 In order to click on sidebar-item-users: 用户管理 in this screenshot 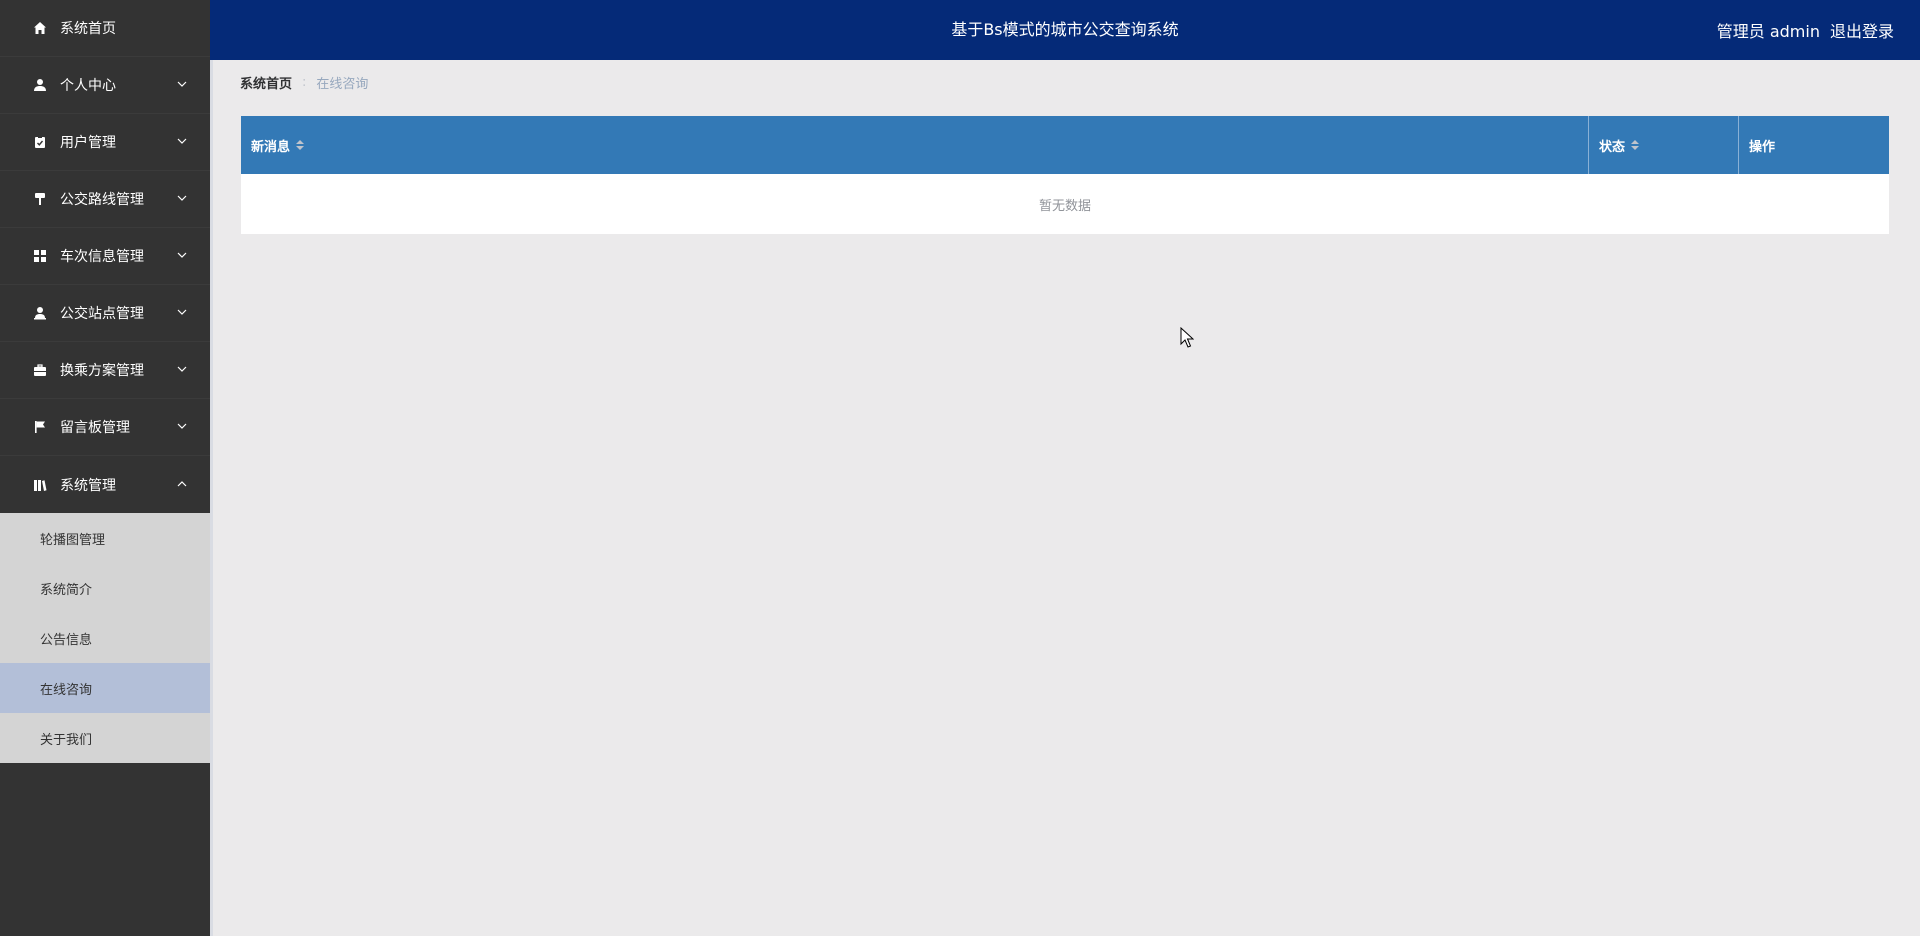, I will do `click(105, 142)`.